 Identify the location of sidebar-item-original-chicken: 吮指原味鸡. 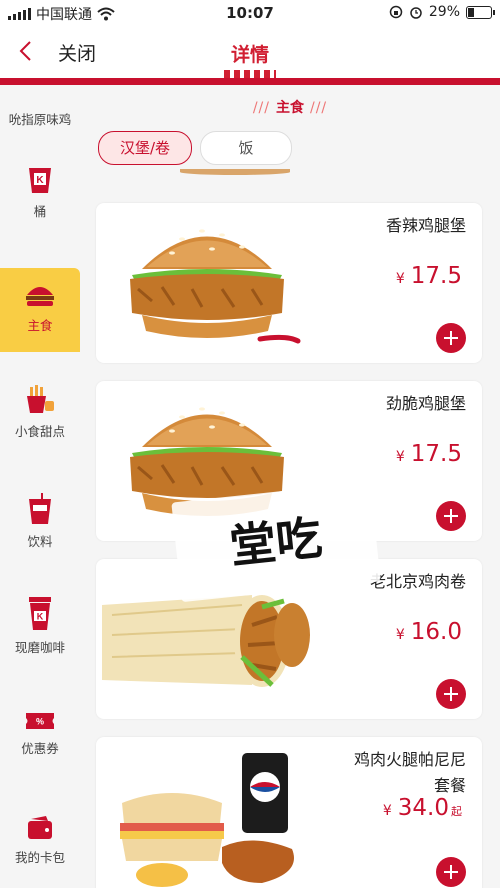
(40, 110).